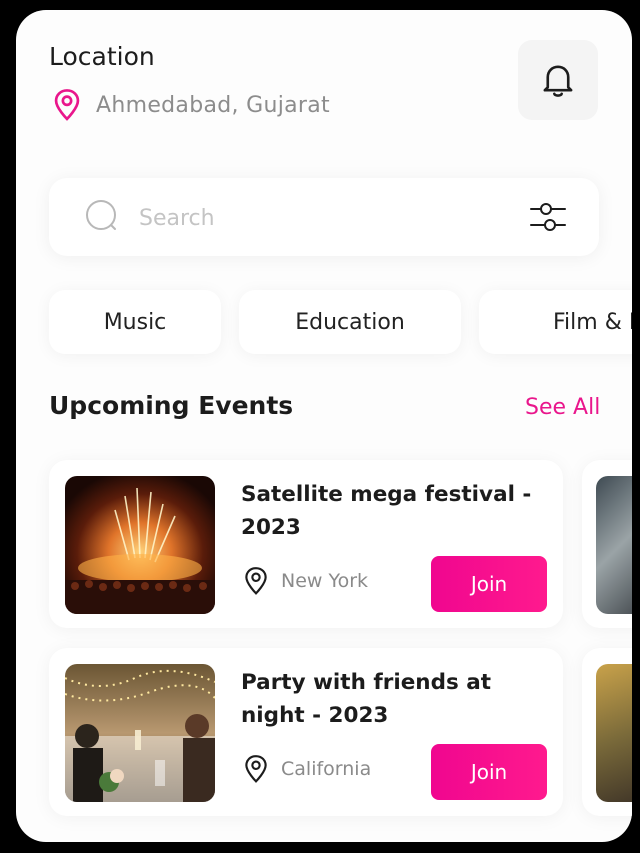  I want to click on event-image-festival, so click(140, 545).